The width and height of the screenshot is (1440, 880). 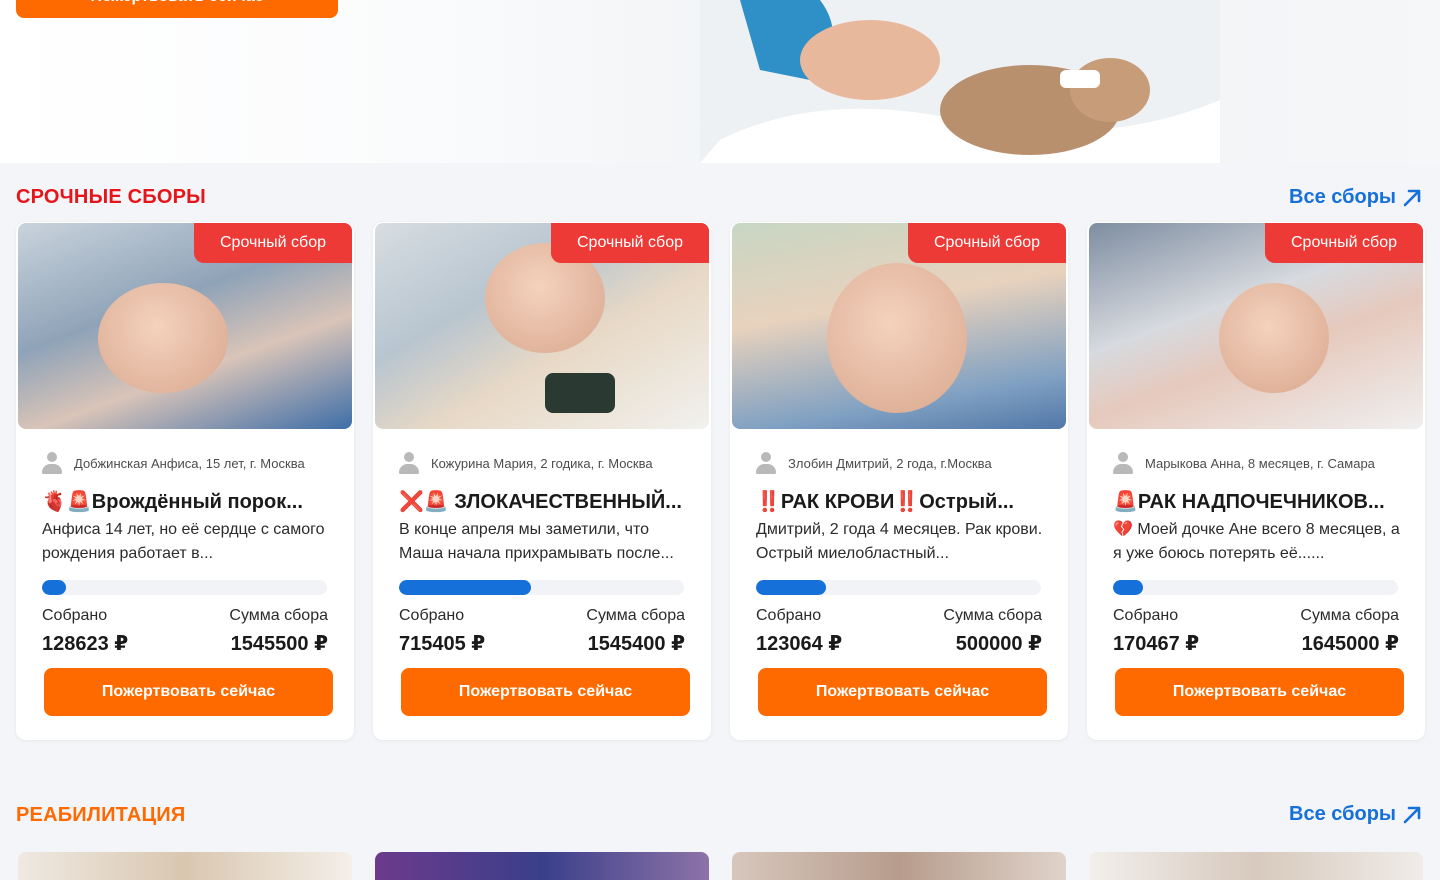 I want to click on hero-donate-button: Пожертвовать сейчас, so click(x=177, y=9).